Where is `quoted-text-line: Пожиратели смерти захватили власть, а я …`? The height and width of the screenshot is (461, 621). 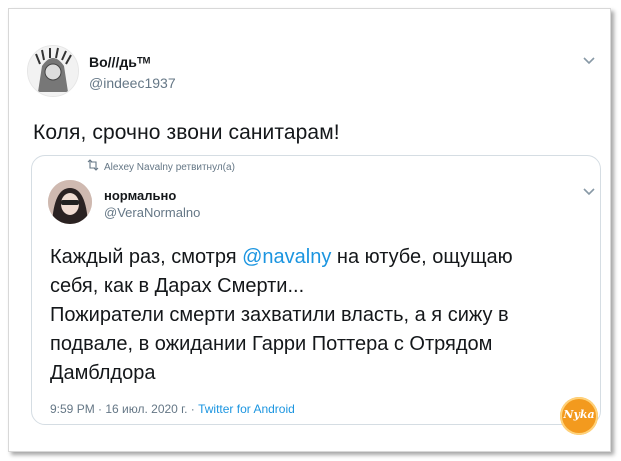 quoted-text-line: Пожиратели смерти захватили власть, а я … is located at coordinates (279, 315).